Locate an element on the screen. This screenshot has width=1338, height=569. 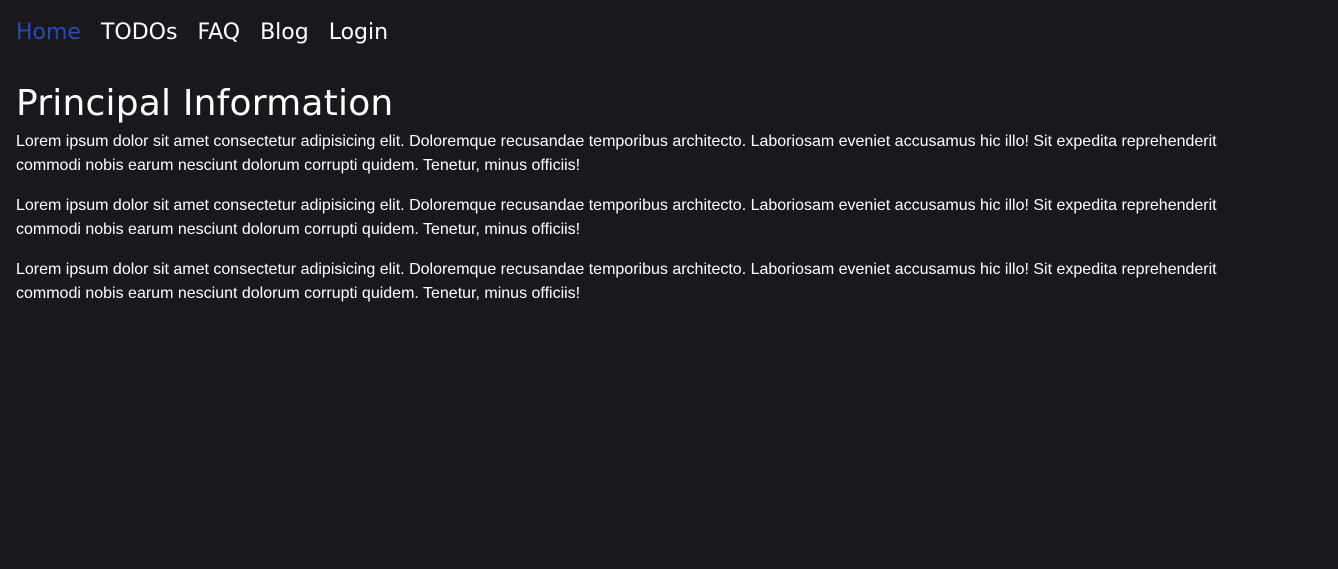
nav-link-blog: Blog is located at coordinates (284, 32).